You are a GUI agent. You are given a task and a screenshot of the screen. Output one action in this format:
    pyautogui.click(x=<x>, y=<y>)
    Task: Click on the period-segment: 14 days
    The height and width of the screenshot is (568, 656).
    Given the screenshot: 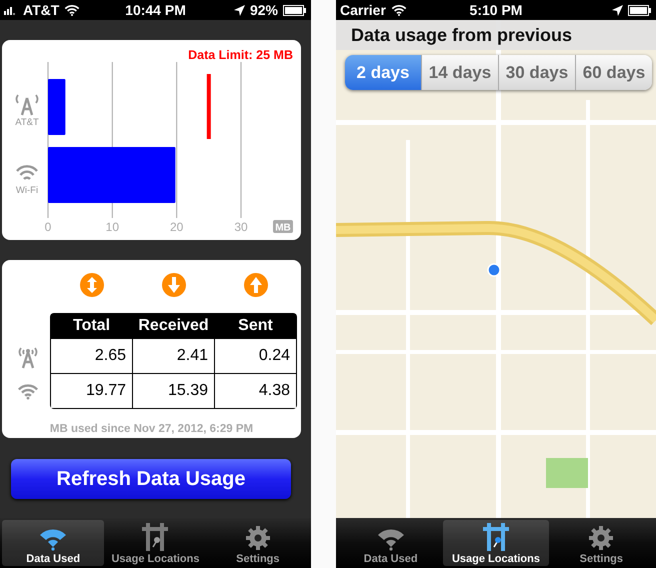 What is the action you would take?
    pyautogui.click(x=459, y=72)
    